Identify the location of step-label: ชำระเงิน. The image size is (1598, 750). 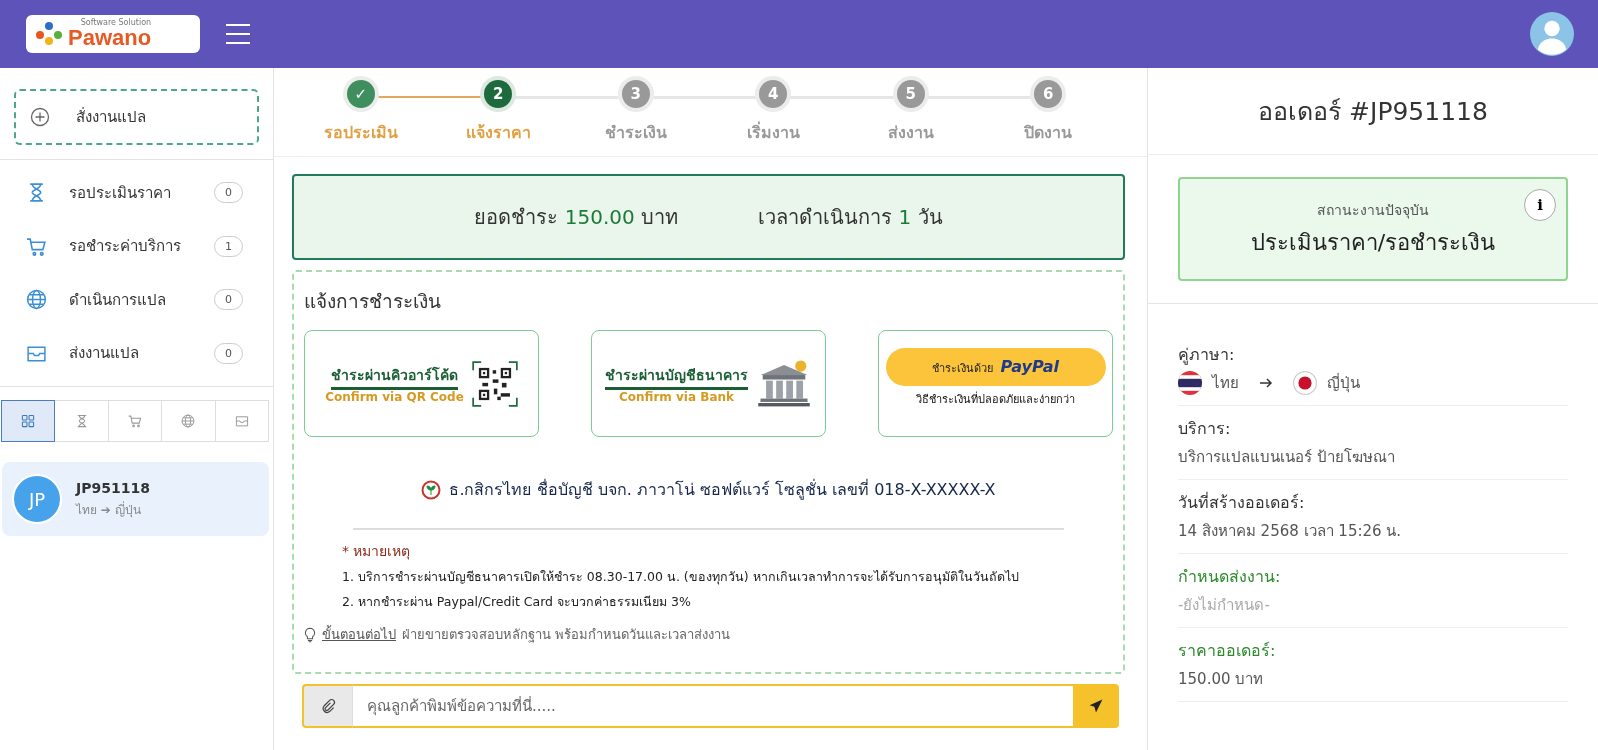
(635, 133).